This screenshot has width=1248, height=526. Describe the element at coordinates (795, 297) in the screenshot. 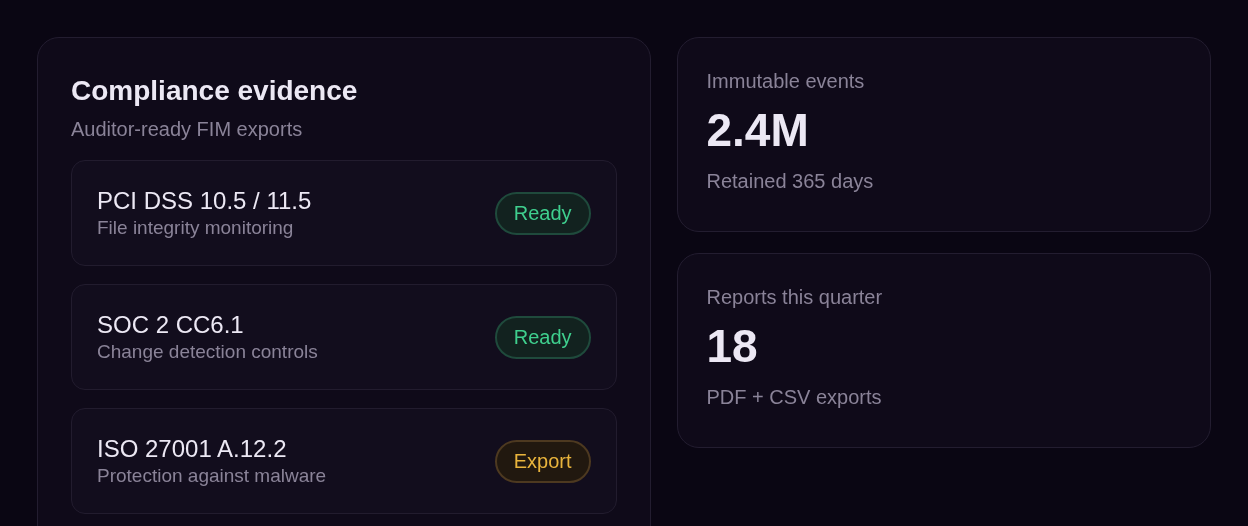

I see `stat-label: Reports this quarter` at that location.